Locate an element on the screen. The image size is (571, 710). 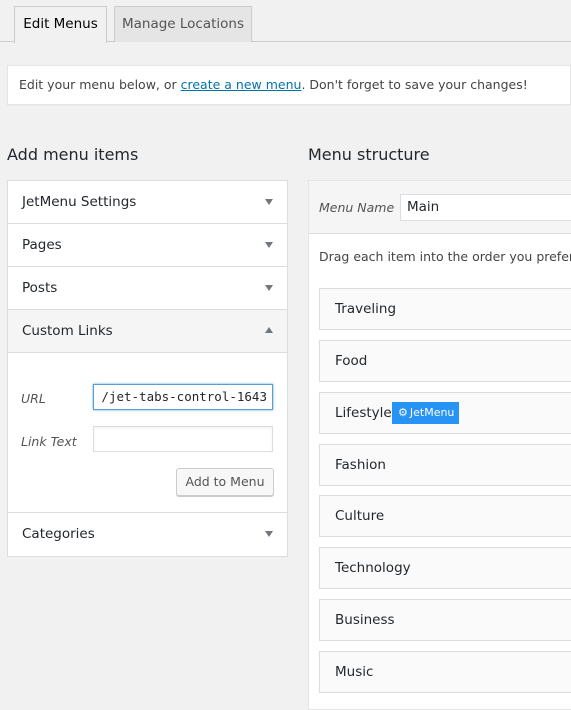
menu-item-label: Lifestyle is located at coordinates (363, 413).